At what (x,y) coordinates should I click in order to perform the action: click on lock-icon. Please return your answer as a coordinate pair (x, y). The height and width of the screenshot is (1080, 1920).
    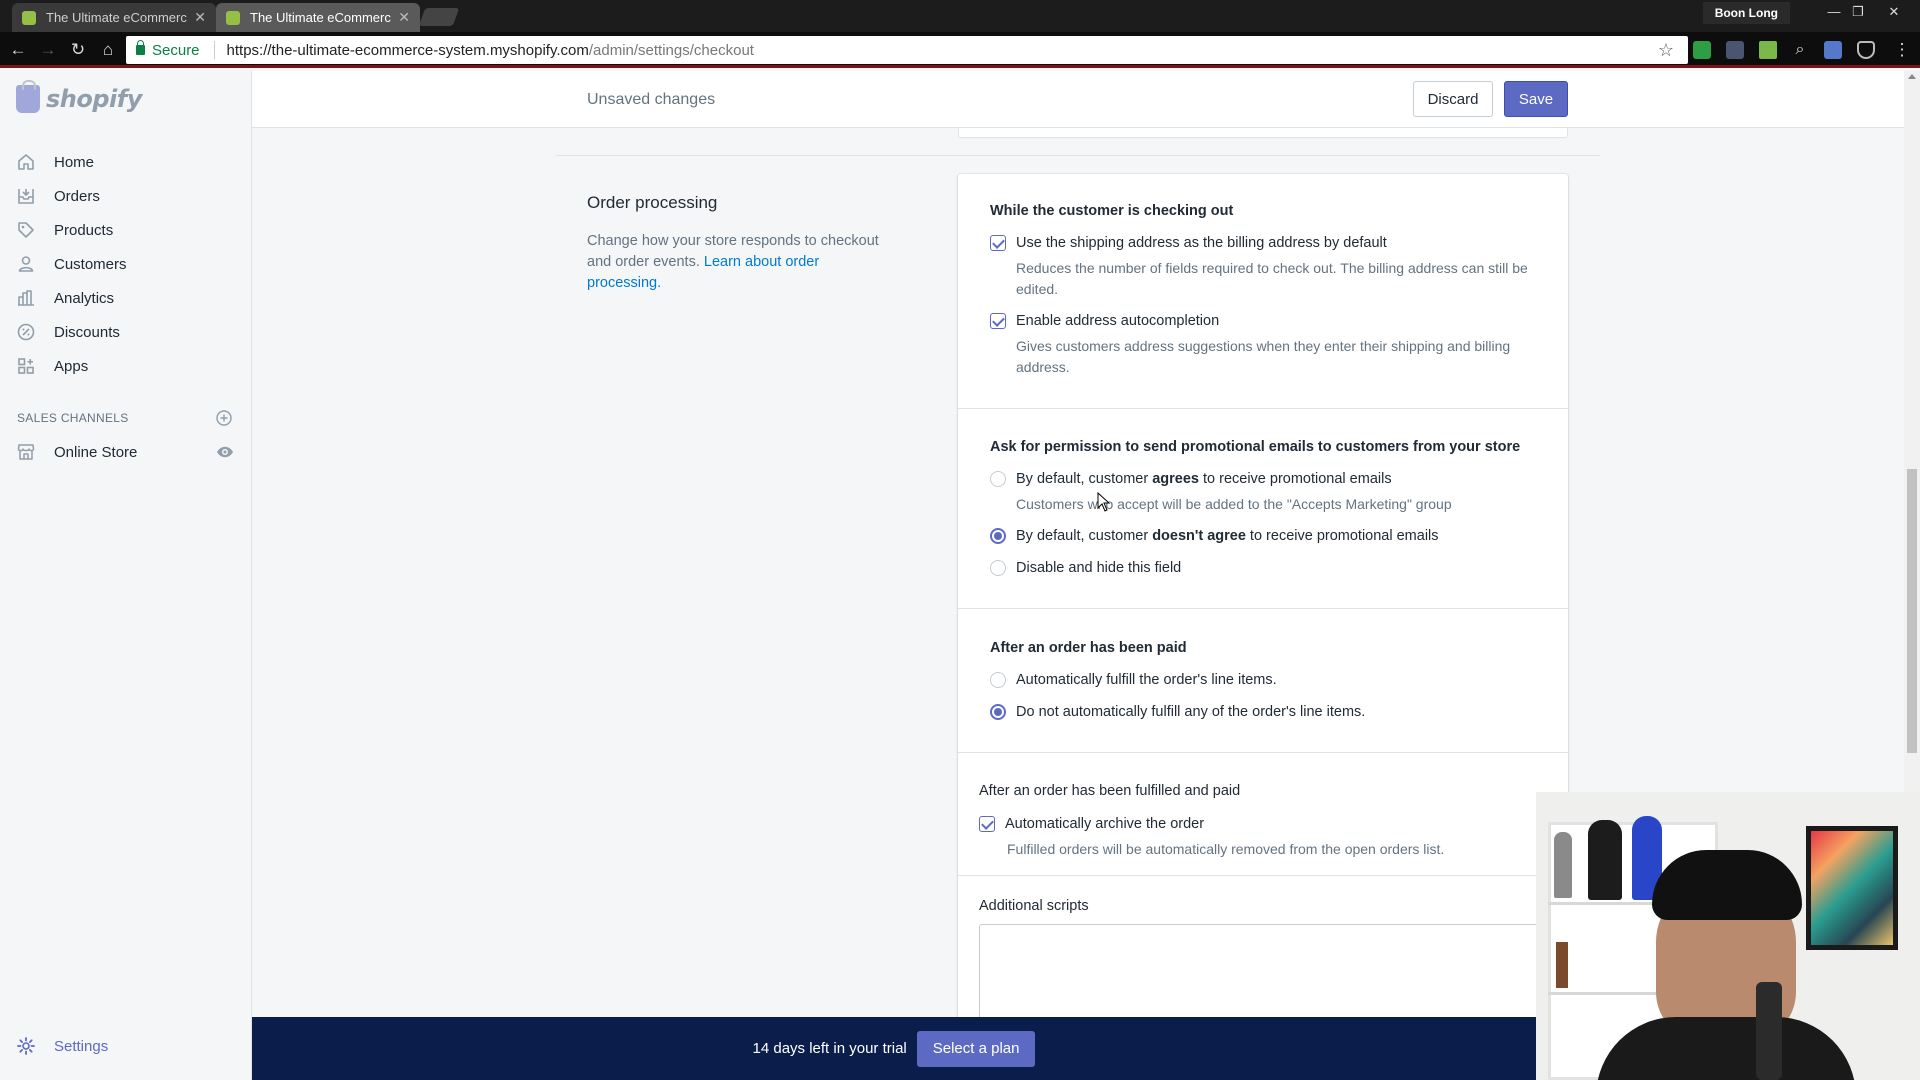
    Looking at the image, I should click on (140, 47).